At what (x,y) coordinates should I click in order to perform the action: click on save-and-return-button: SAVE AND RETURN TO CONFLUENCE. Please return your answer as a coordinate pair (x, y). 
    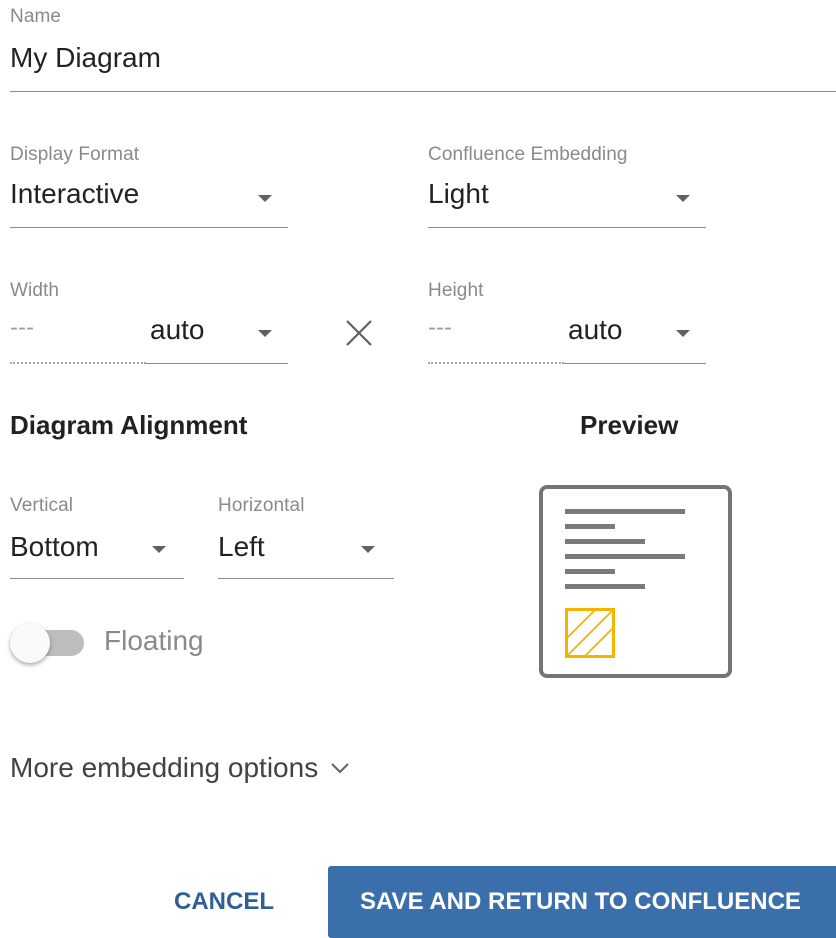
    Looking at the image, I should click on (582, 902).